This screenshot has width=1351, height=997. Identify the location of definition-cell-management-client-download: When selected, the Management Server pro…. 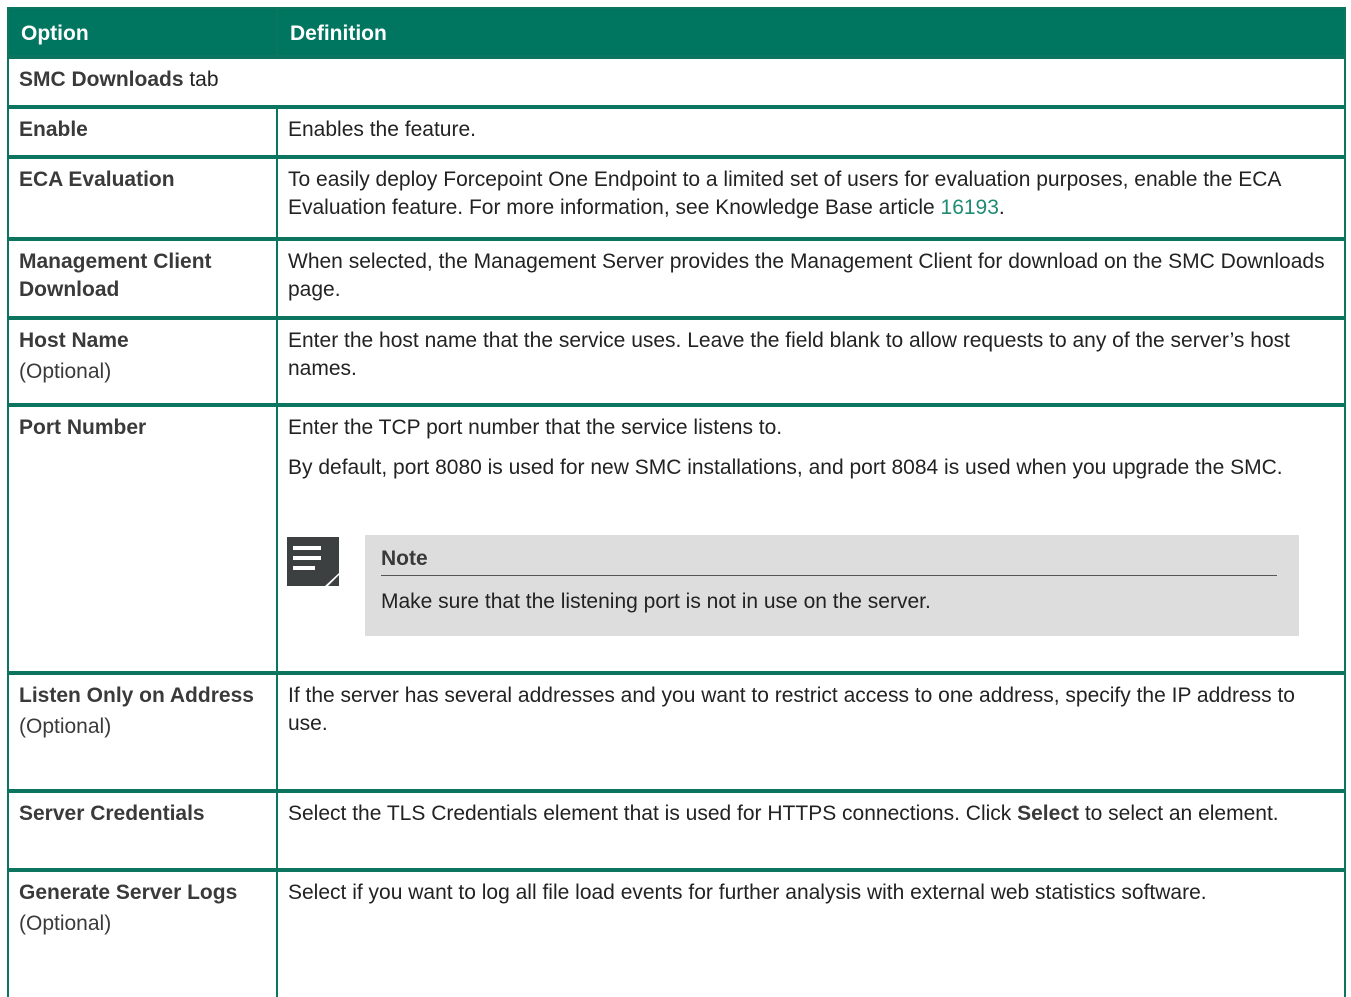
(811, 278).